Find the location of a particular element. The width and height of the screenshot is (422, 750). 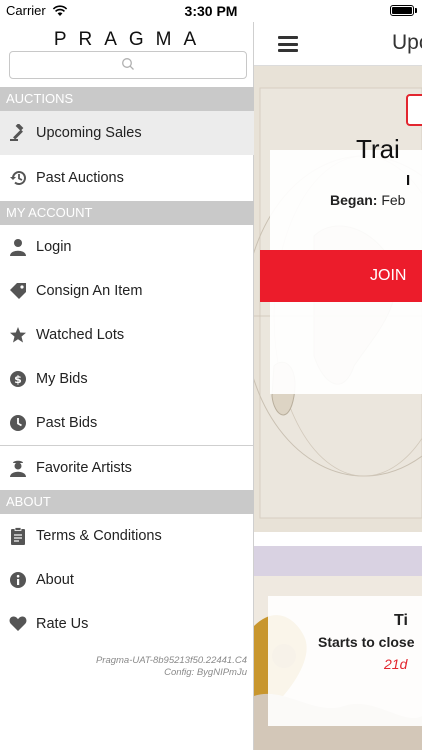

sidebar-item-label: Rate Us is located at coordinates (62, 624).